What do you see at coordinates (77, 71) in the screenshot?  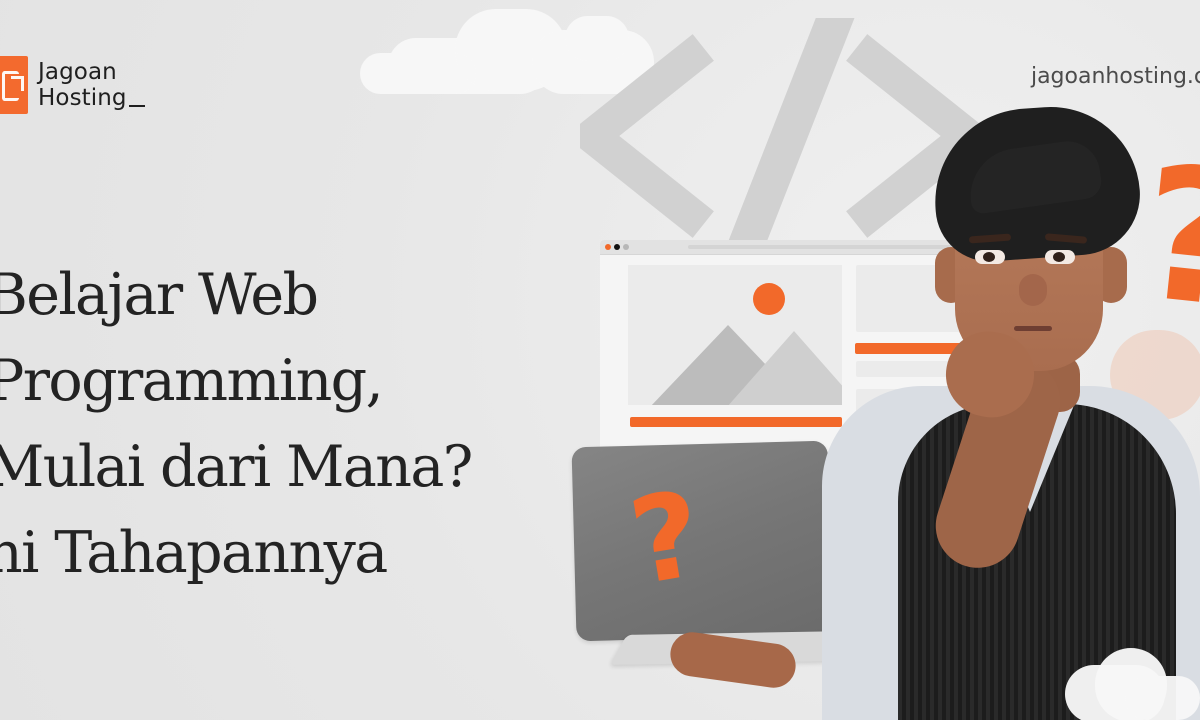 I see `logo-line-1: Jagoan` at bounding box center [77, 71].